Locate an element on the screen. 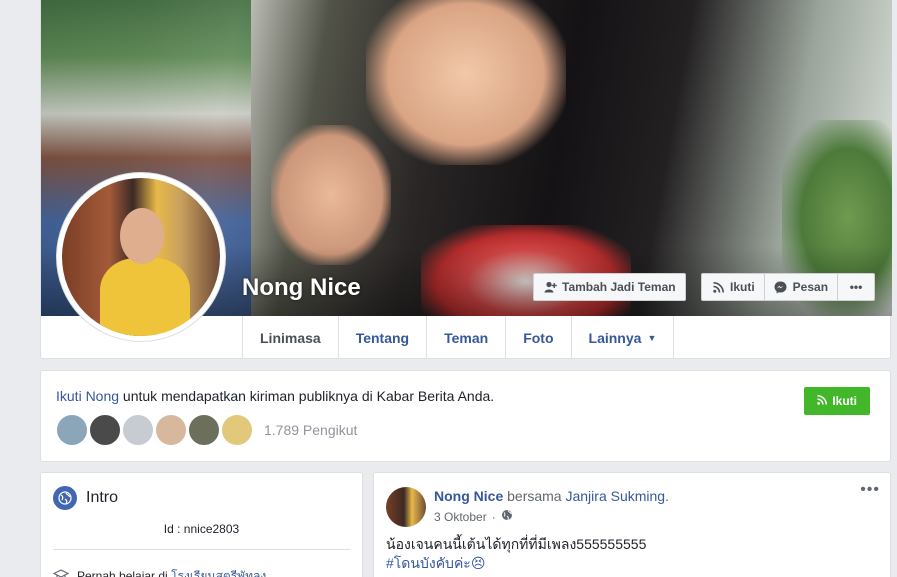 This screenshot has width=897, height=577. graduation-cap-icon is located at coordinates (61, 573).